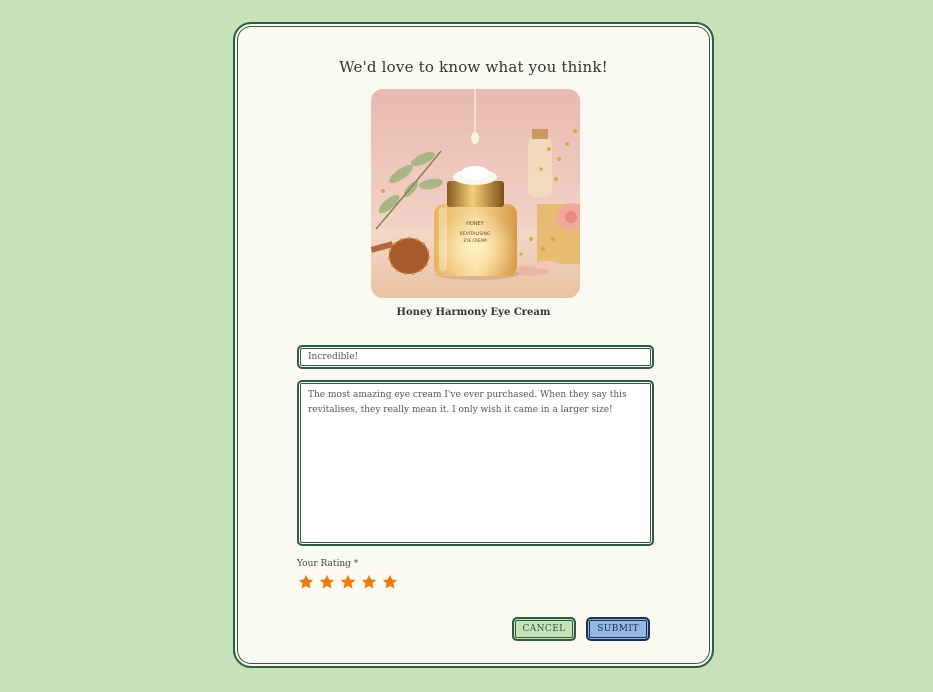  I want to click on star-rating, so click(348, 582).